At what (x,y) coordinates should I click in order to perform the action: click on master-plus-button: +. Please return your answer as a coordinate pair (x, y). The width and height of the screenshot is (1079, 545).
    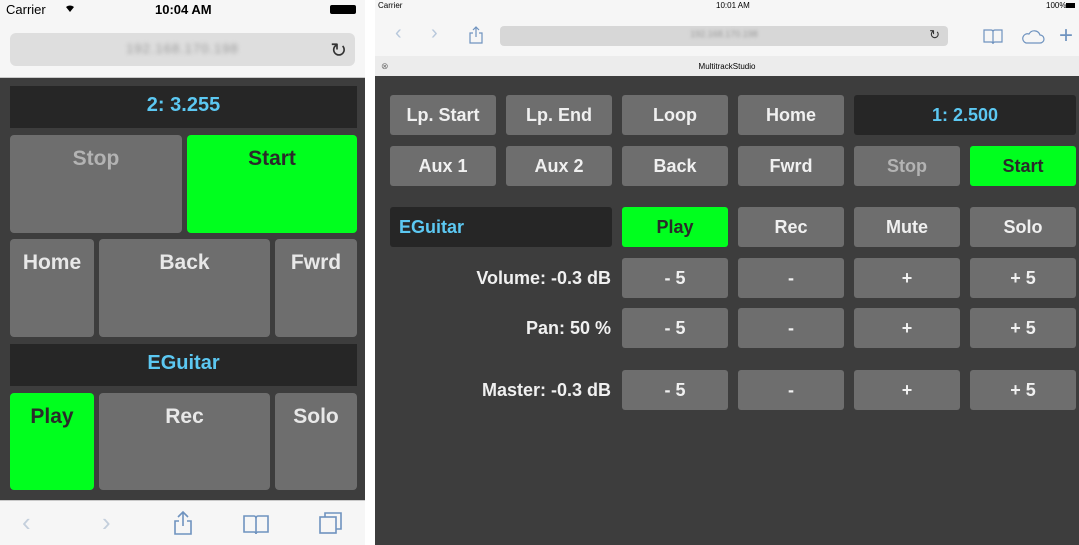
    Looking at the image, I should click on (907, 390).